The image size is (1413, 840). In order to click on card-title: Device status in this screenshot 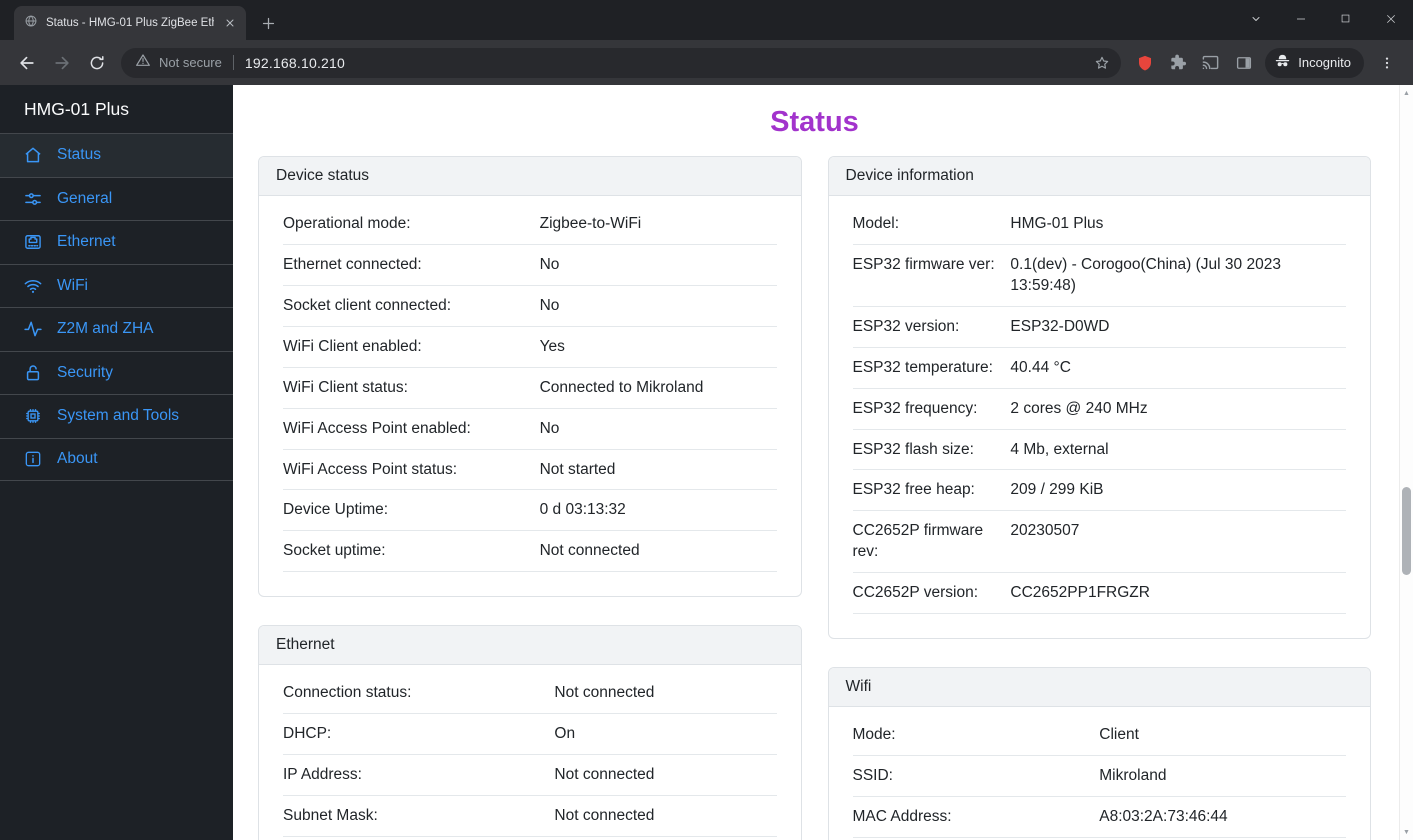, I will do `click(530, 176)`.